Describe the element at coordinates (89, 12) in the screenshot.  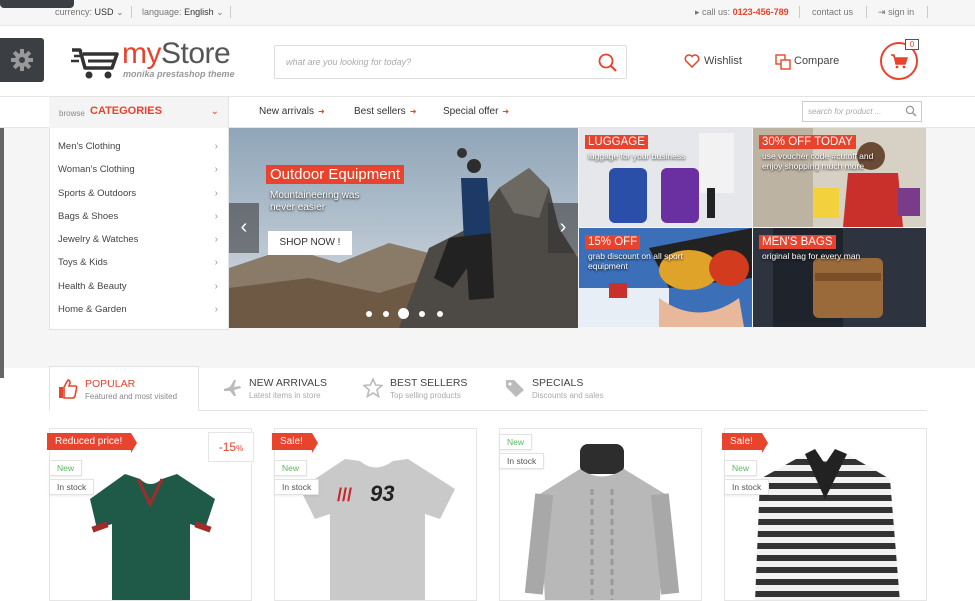
I see `currency-selector: currency: USD ⌄` at that location.